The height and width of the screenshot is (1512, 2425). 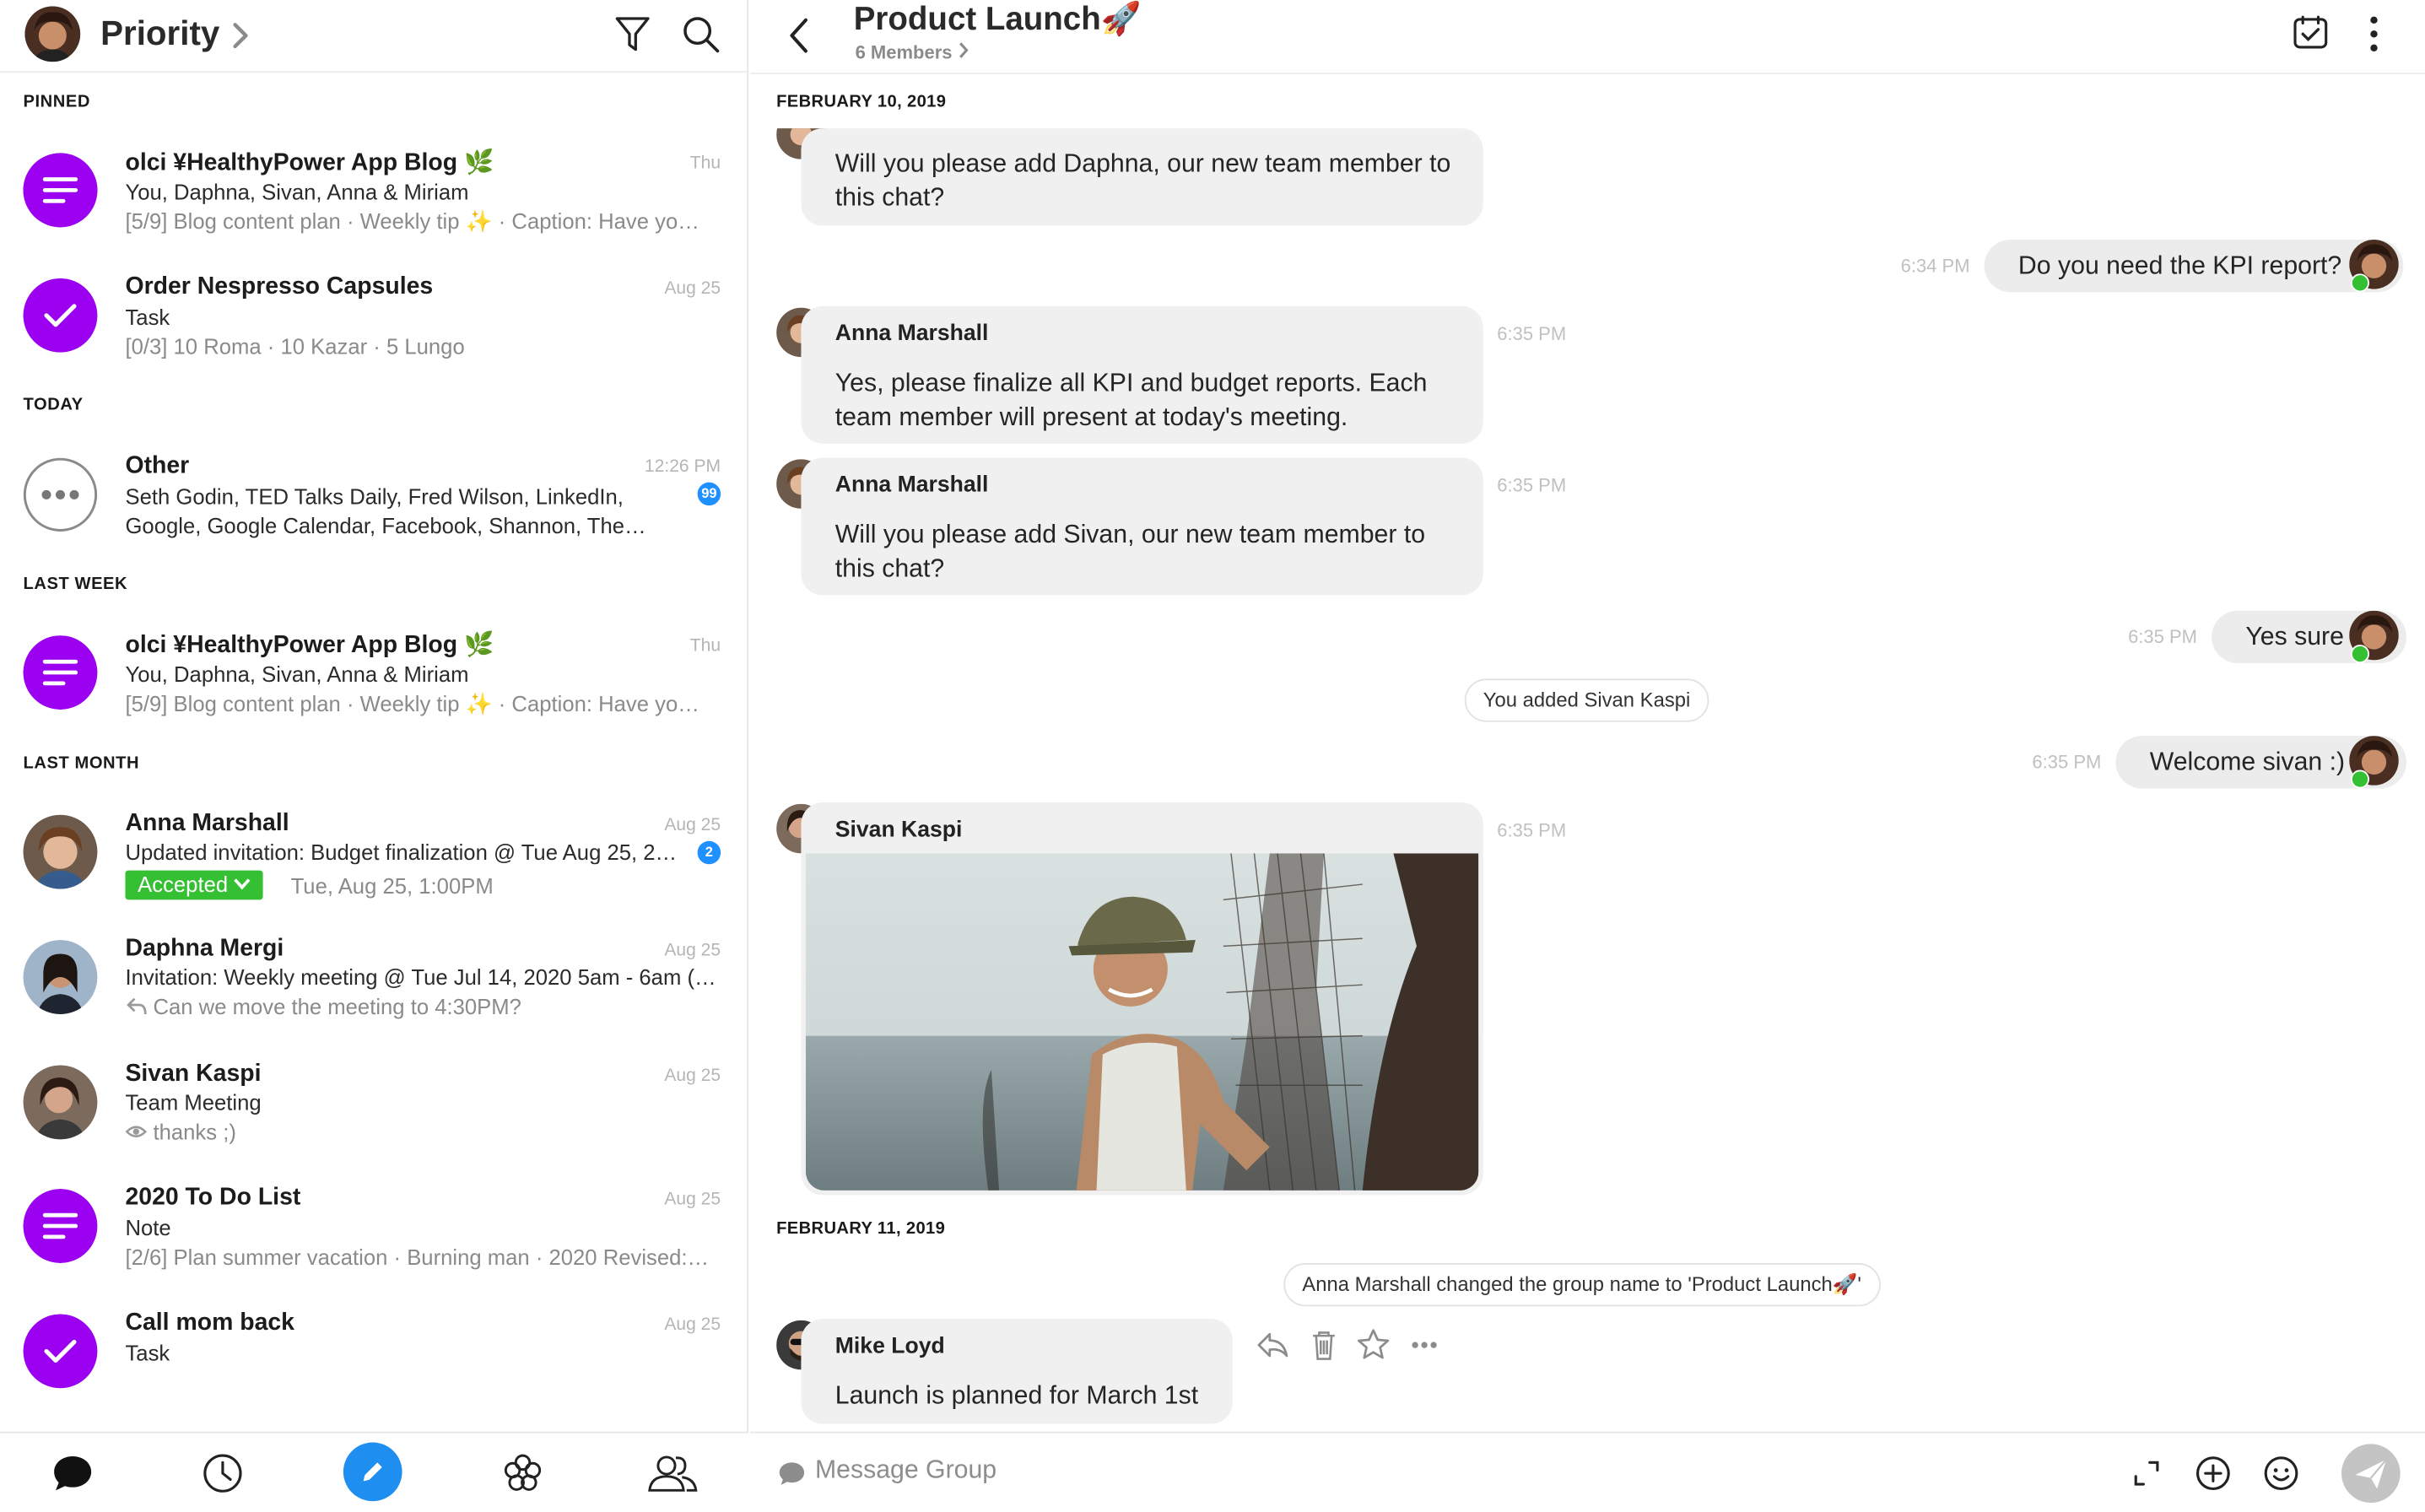 I want to click on conversation-type: Note, so click(x=148, y=1227).